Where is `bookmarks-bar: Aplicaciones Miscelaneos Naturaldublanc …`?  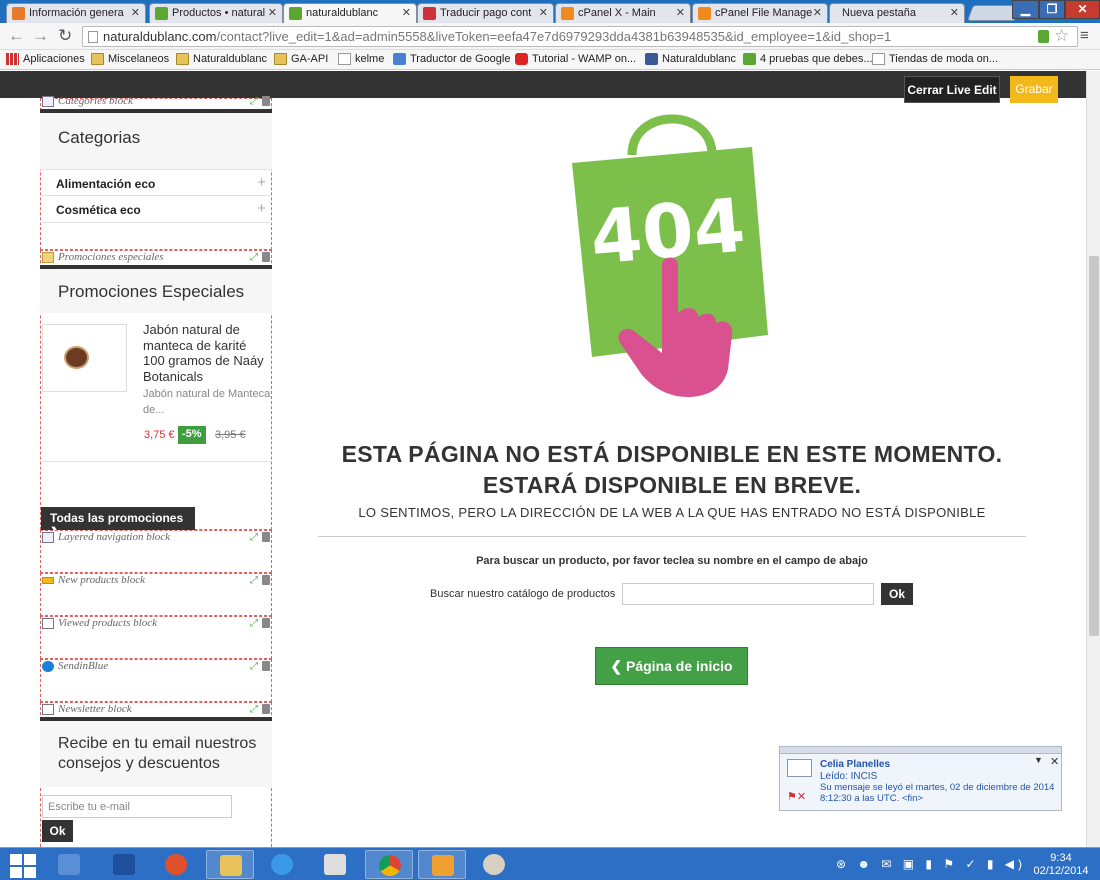 bookmarks-bar: Aplicaciones Miscelaneos Naturaldublanc … is located at coordinates (550, 60).